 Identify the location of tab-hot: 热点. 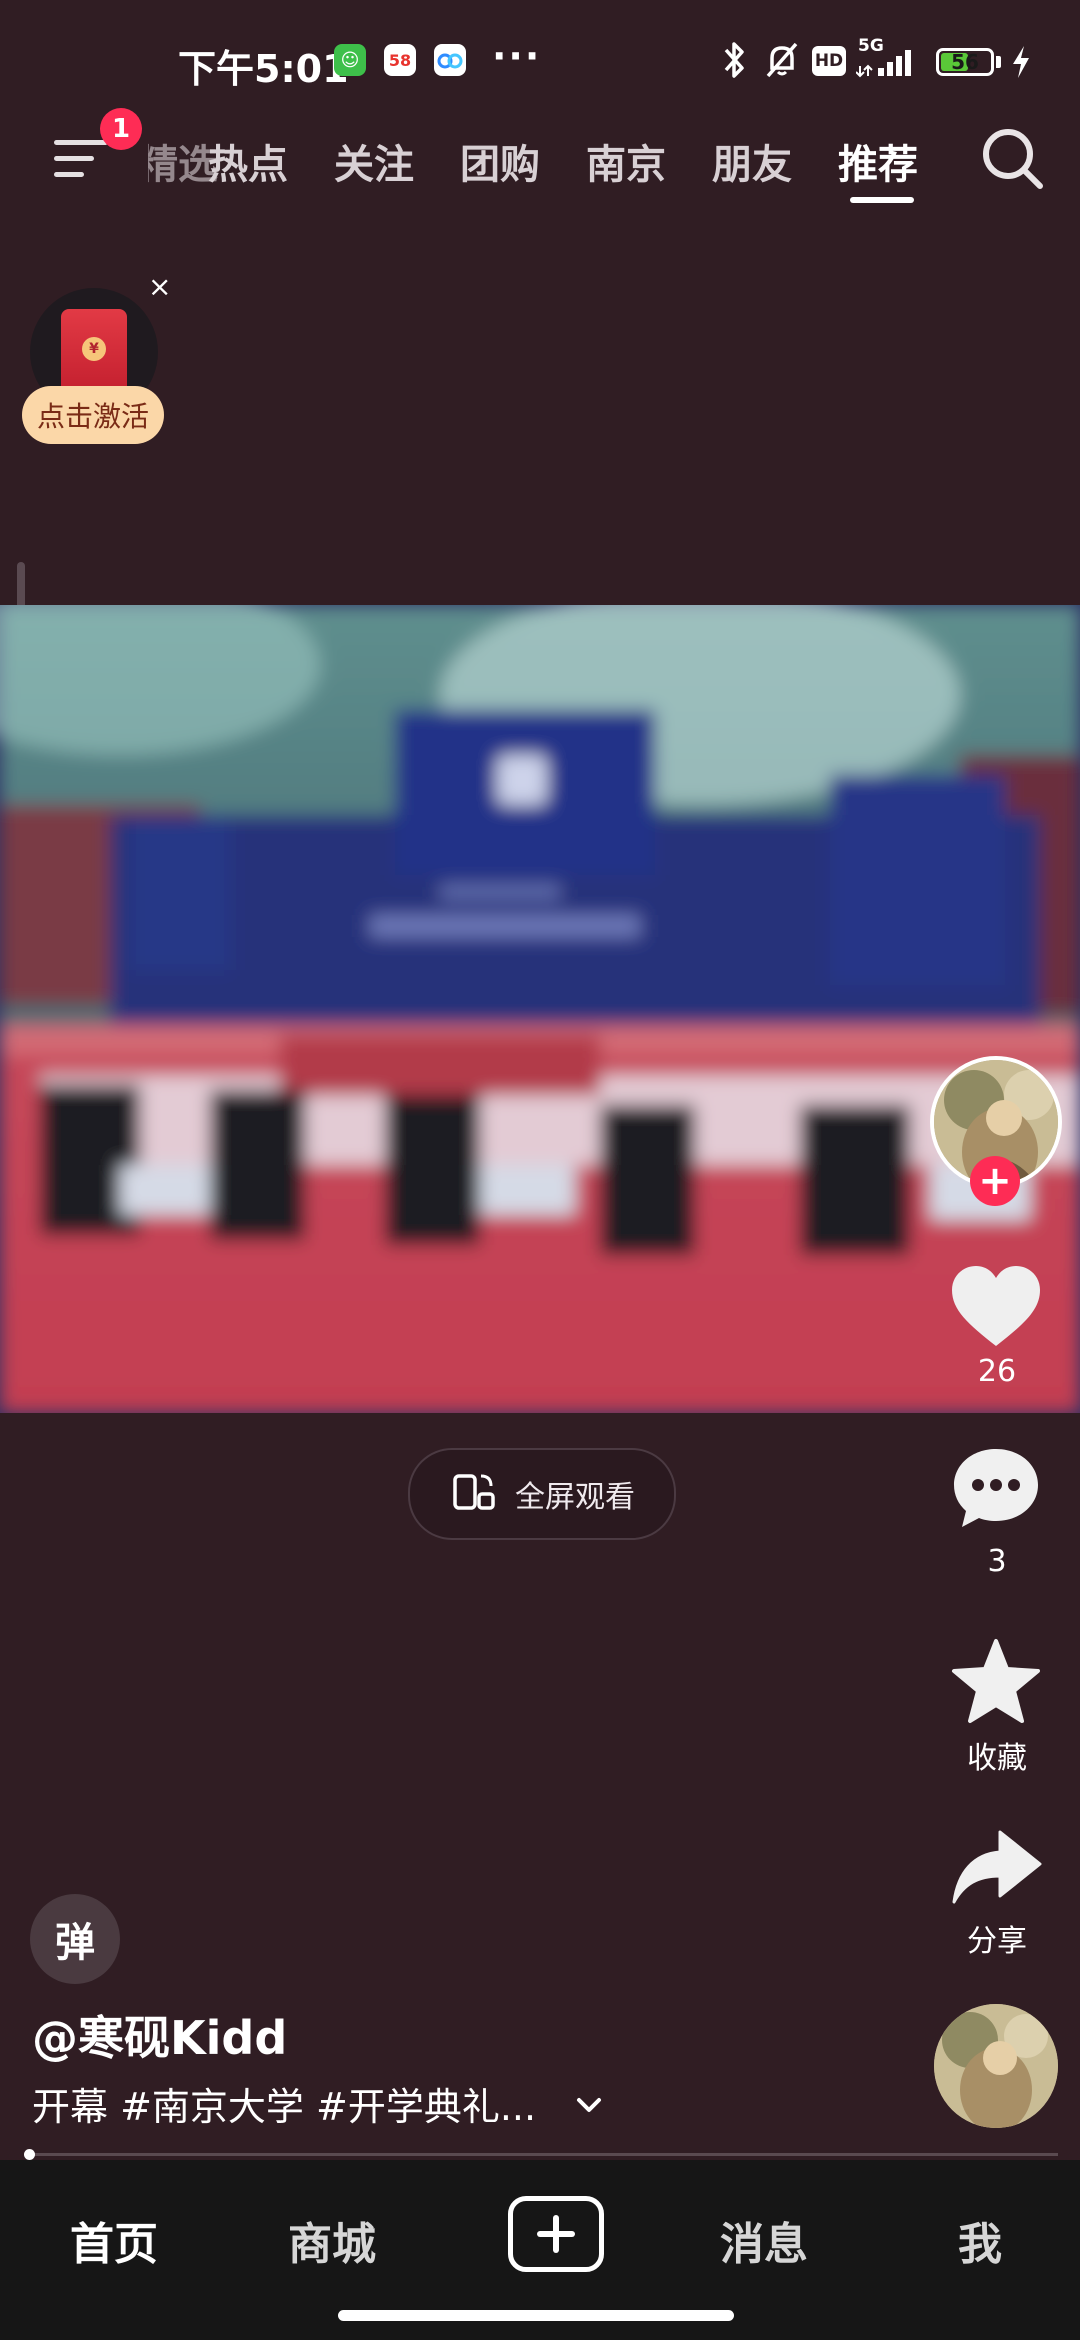
(248, 161).